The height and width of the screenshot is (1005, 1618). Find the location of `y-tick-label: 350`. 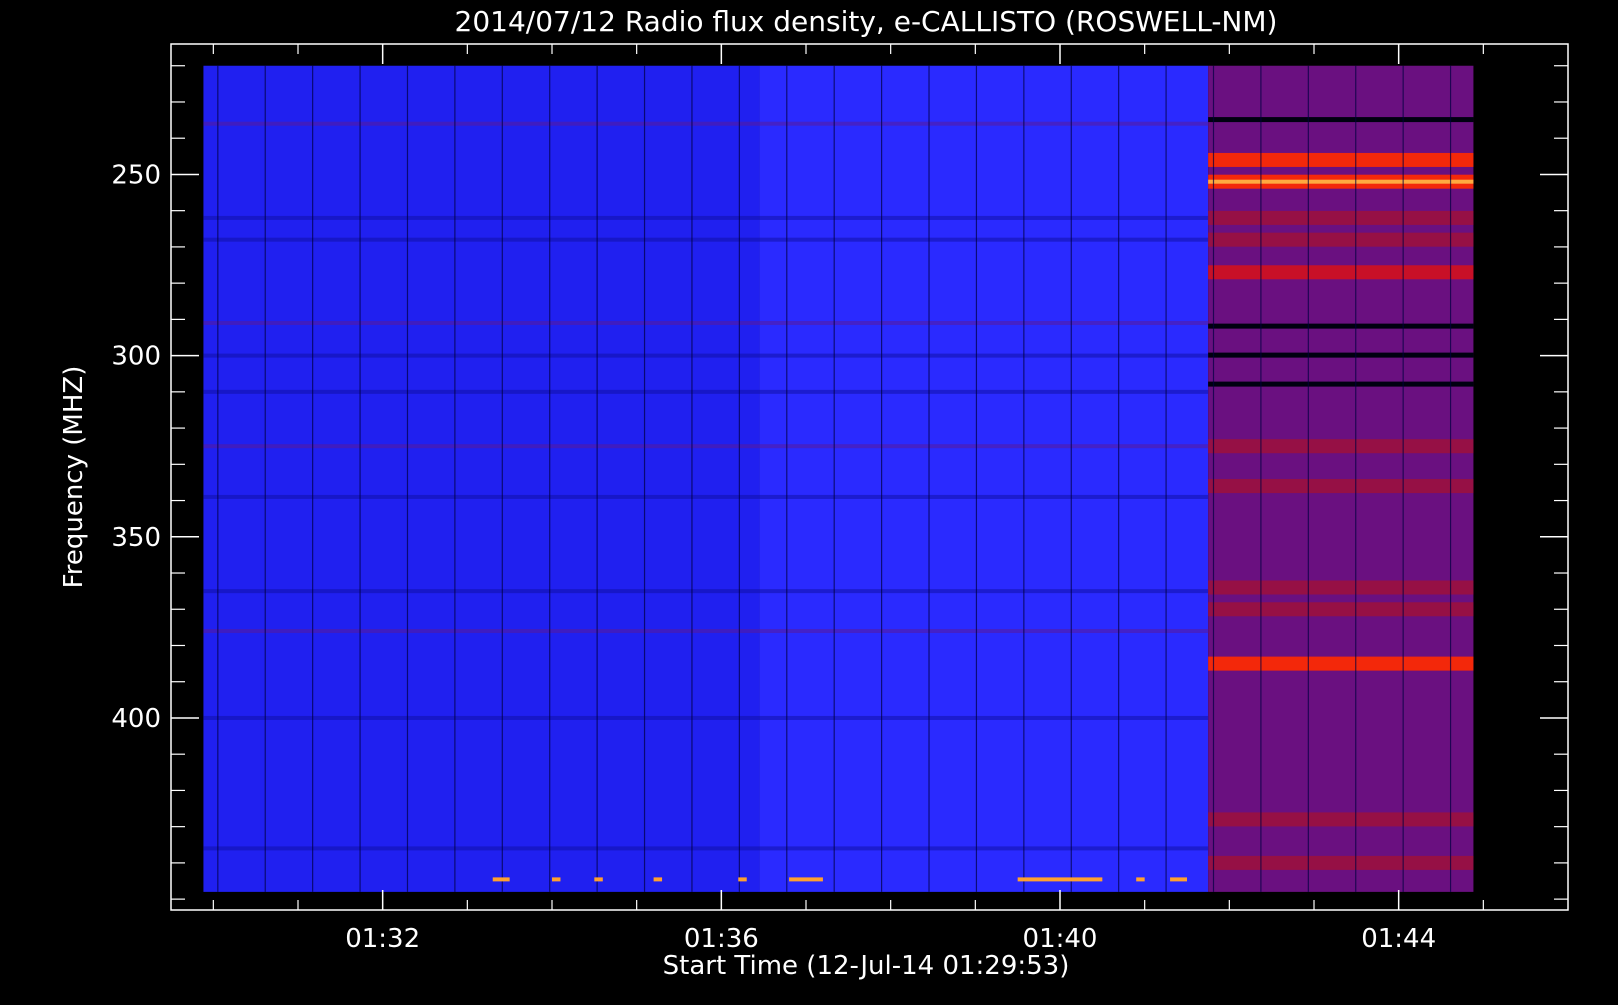

y-tick-label: 350 is located at coordinates (136, 538).